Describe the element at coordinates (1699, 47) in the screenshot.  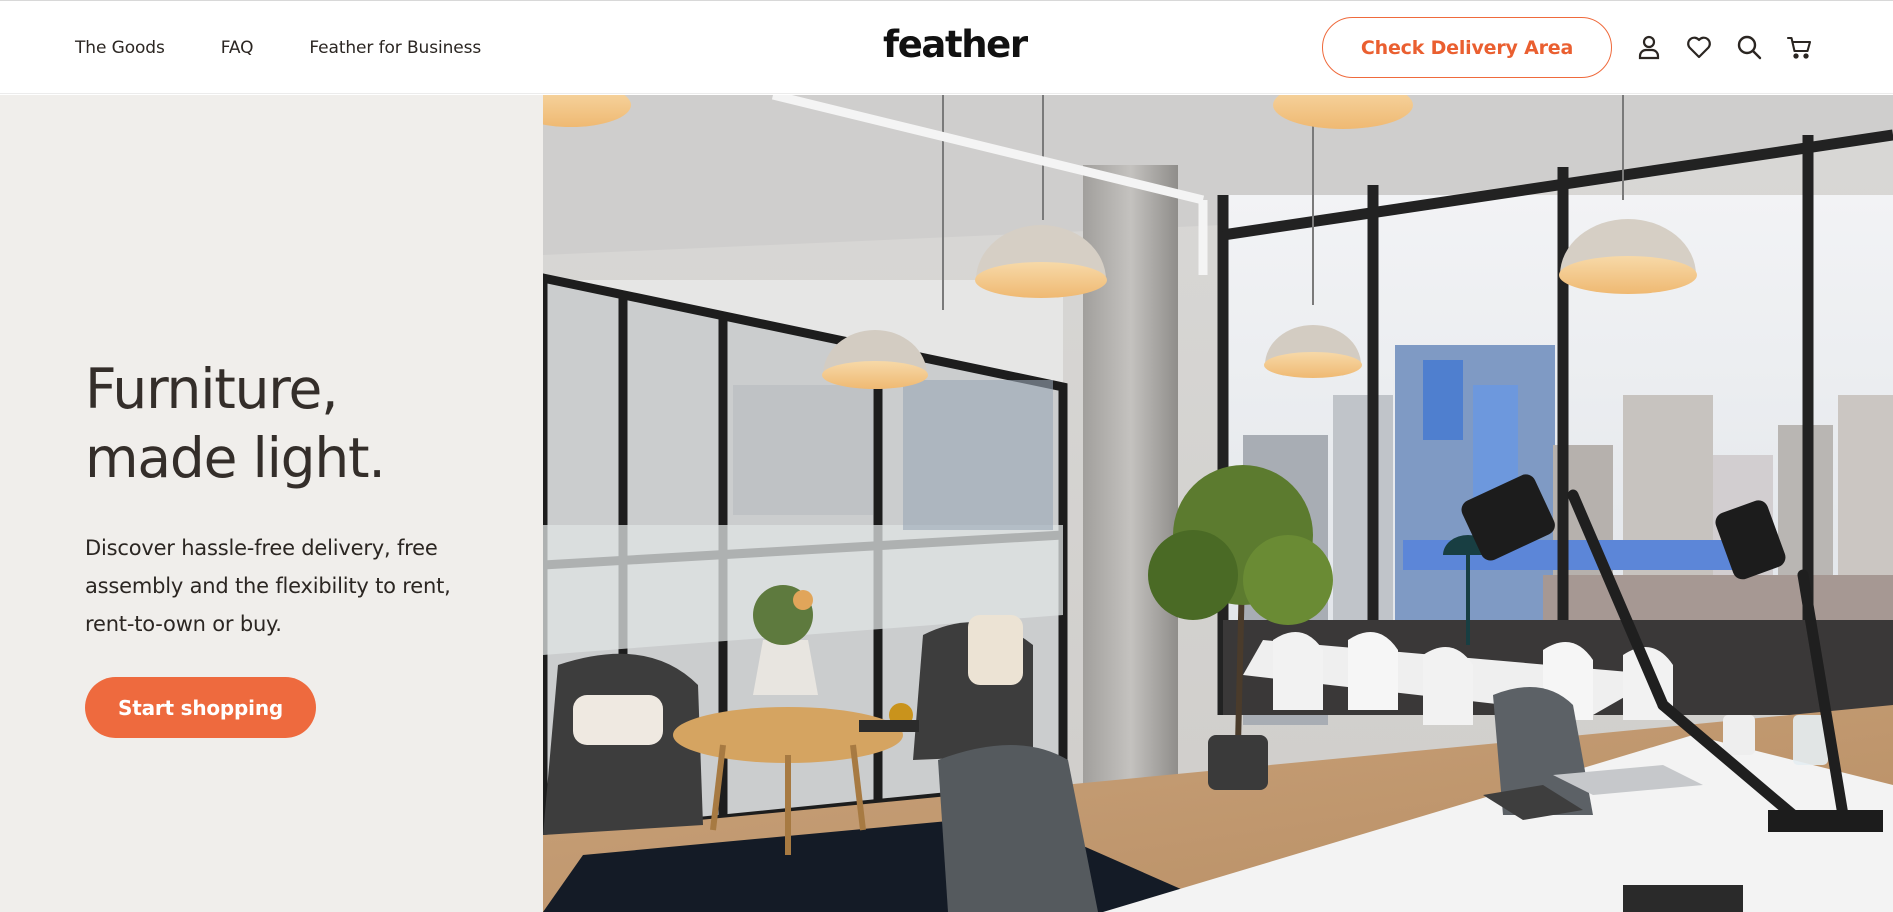
I see `heart-icon` at that location.